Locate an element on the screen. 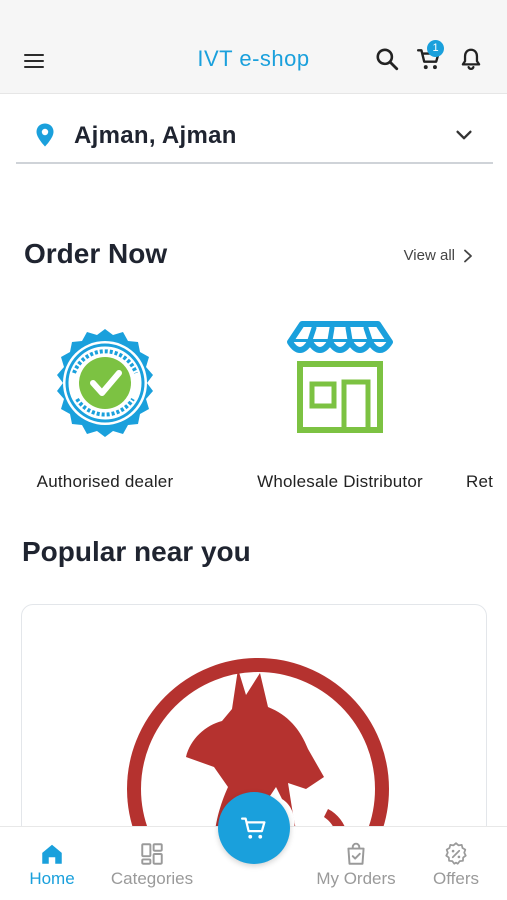 The width and height of the screenshot is (507, 900). view-all-link: View all is located at coordinates (438, 255).